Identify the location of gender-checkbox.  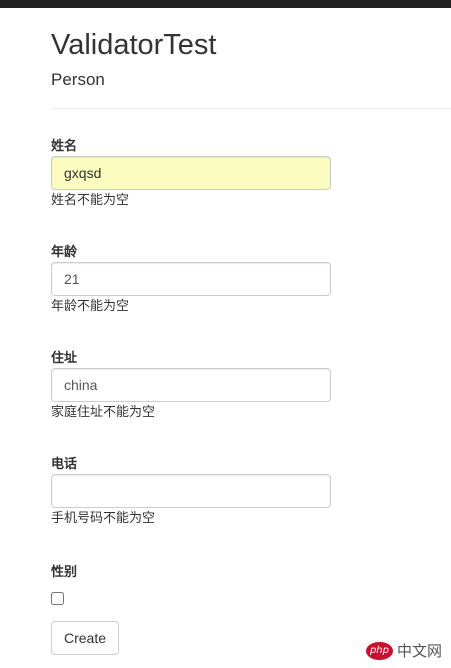
(57, 598).